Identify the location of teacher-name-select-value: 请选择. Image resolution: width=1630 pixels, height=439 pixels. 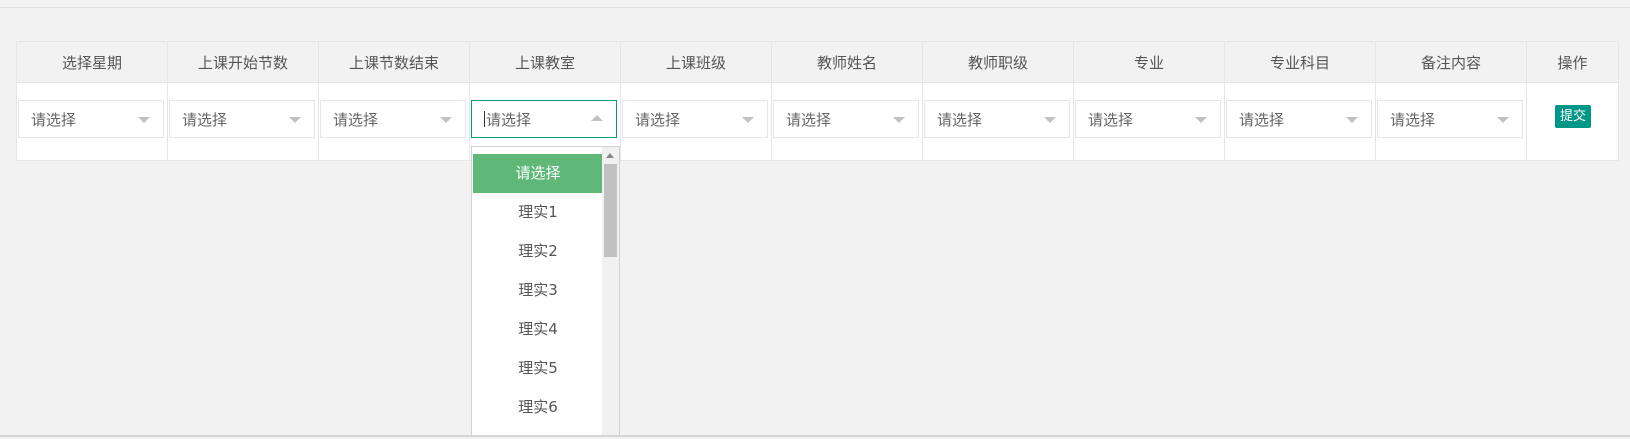
(809, 120).